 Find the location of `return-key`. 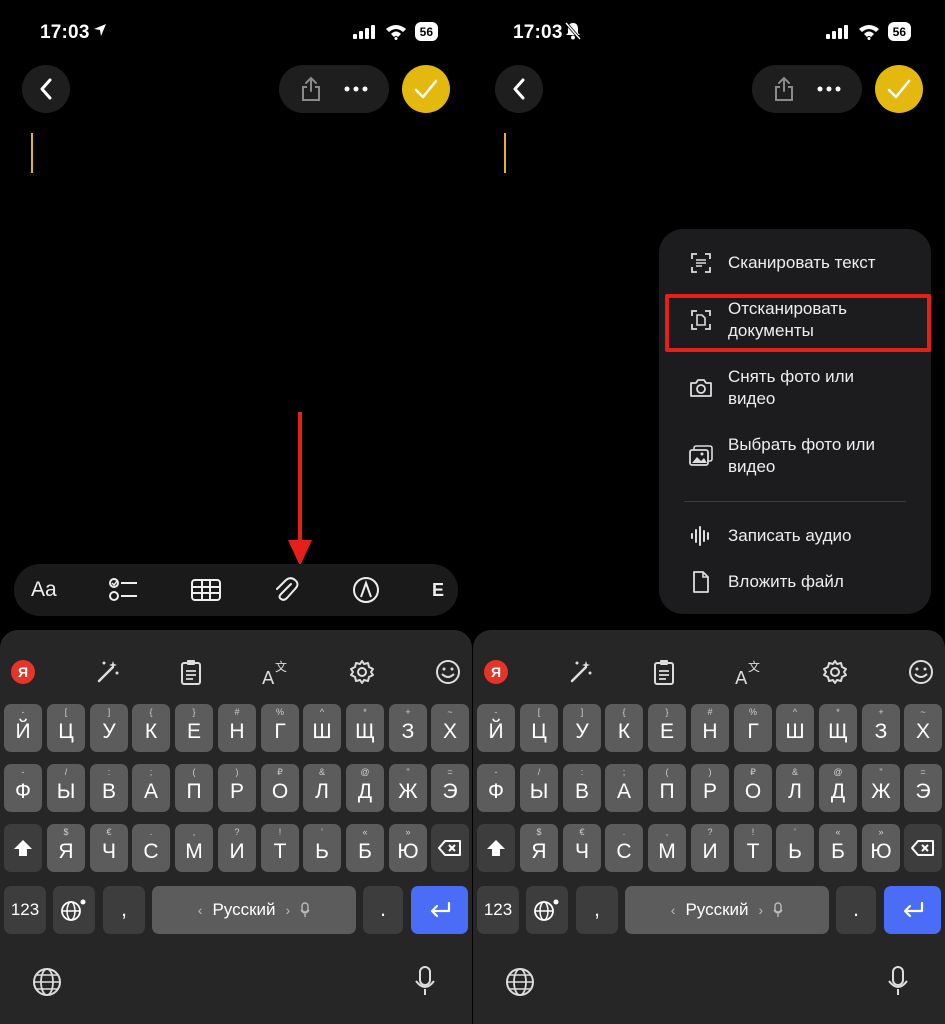

return-key is located at coordinates (439, 910).